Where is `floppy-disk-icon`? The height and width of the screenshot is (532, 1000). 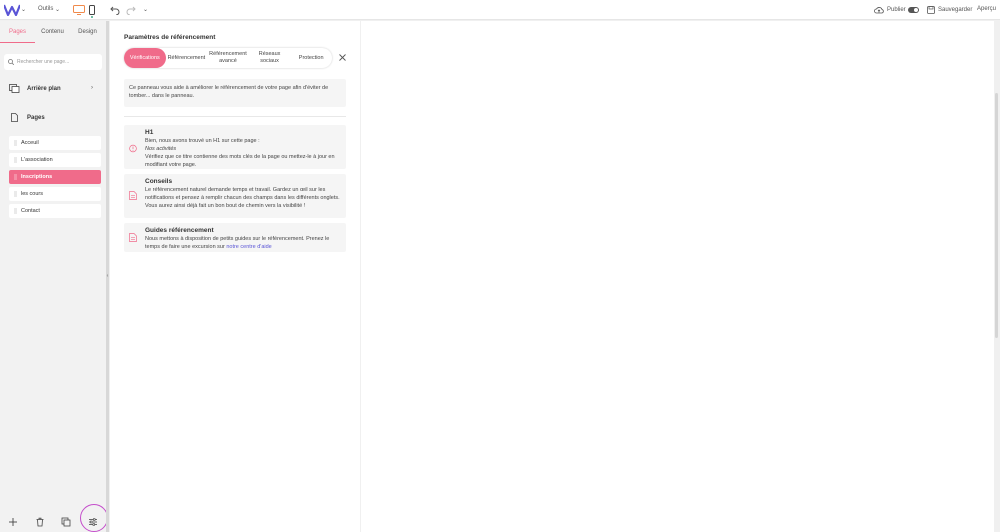
floppy-disk-icon is located at coordinates (931, 10).